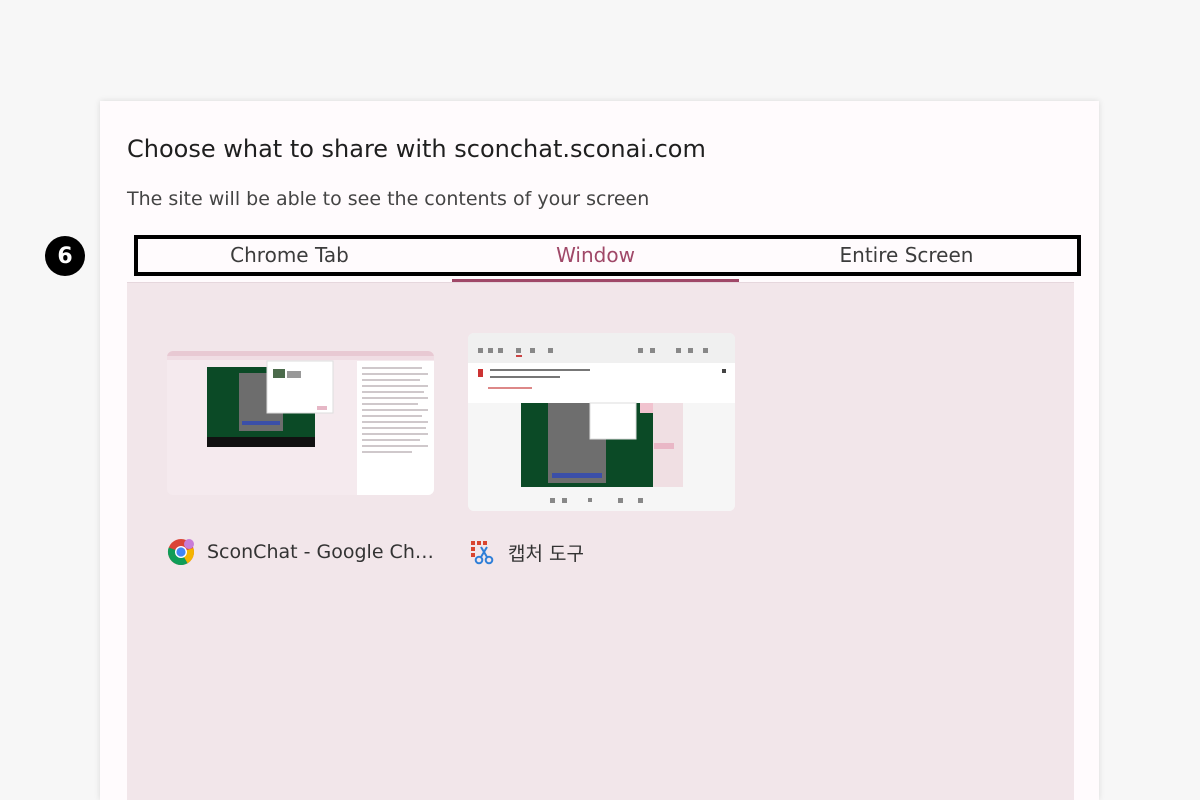 The image size is (1200, 800). I want to click on tab-bar: Chrome Tab Window Entire Screen, so click(600, 260).